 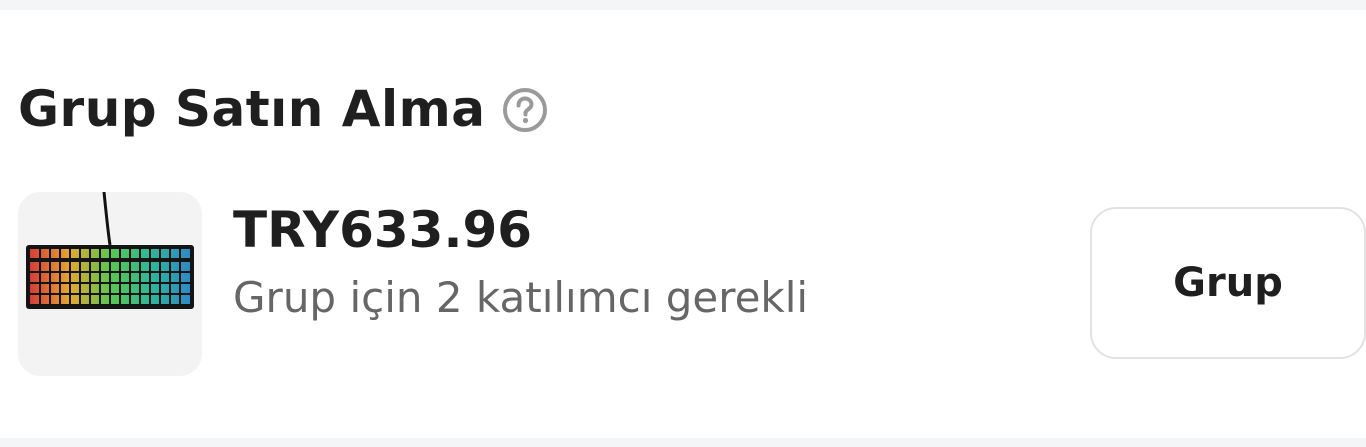 I want to click on section-title: Grup Satın Alma, so click(x=252, y=109).